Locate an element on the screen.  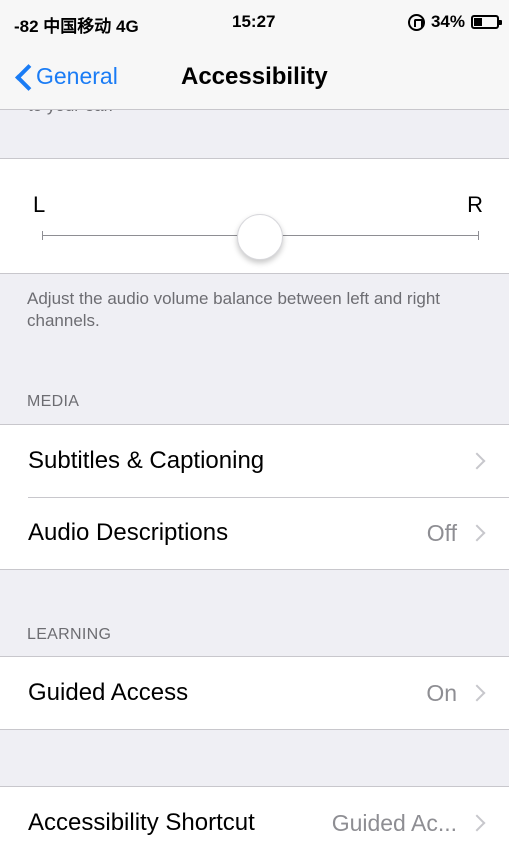
clock: 15:27 is located at coordinates (254, 21).